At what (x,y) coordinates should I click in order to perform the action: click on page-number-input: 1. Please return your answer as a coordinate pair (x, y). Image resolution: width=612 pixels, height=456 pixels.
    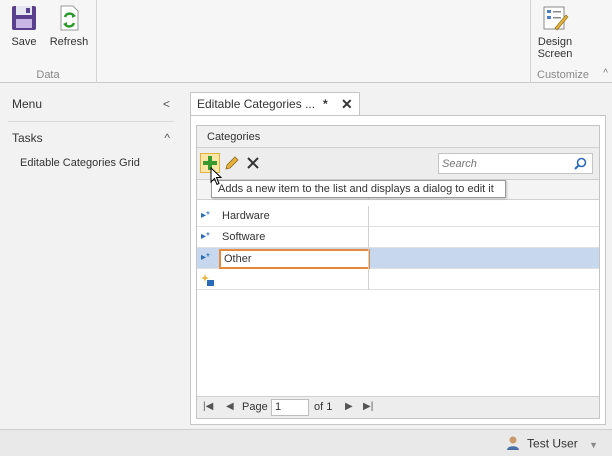
    Looking at the image, I should click on (290, 407).